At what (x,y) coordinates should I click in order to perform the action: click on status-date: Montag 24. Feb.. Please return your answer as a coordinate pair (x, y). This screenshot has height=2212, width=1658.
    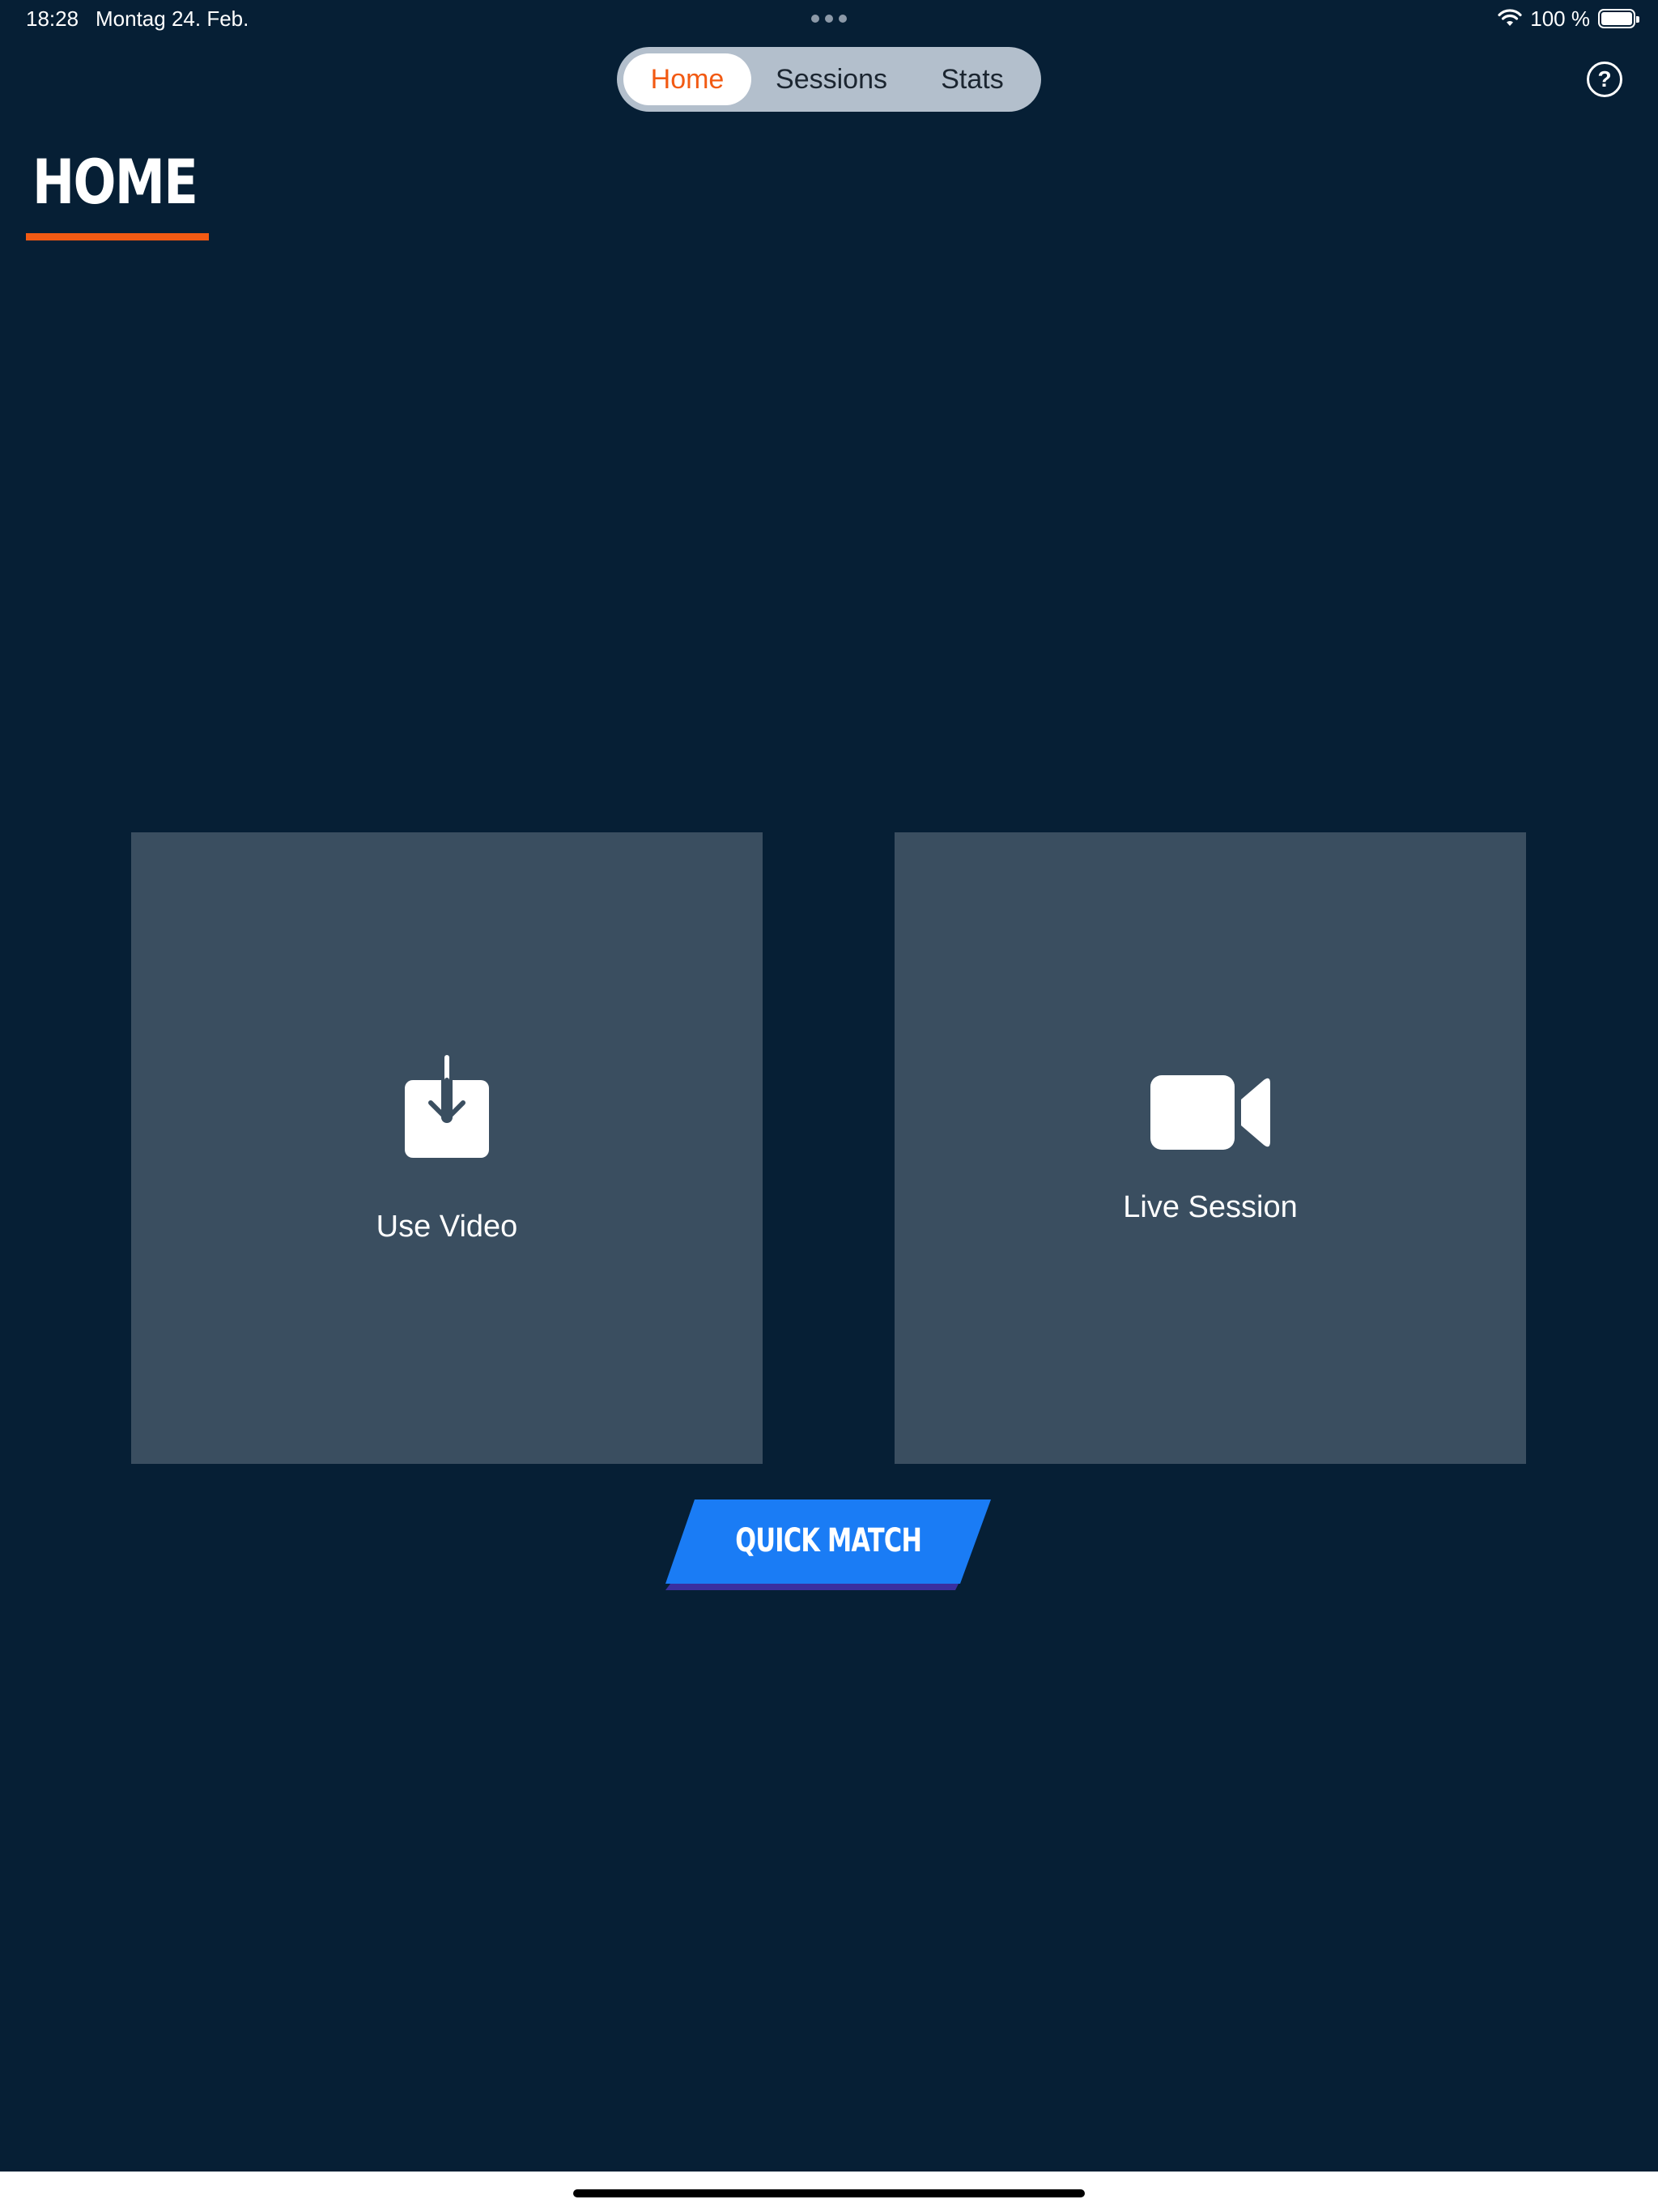
    Looking at the image, I should click on (172, 19).